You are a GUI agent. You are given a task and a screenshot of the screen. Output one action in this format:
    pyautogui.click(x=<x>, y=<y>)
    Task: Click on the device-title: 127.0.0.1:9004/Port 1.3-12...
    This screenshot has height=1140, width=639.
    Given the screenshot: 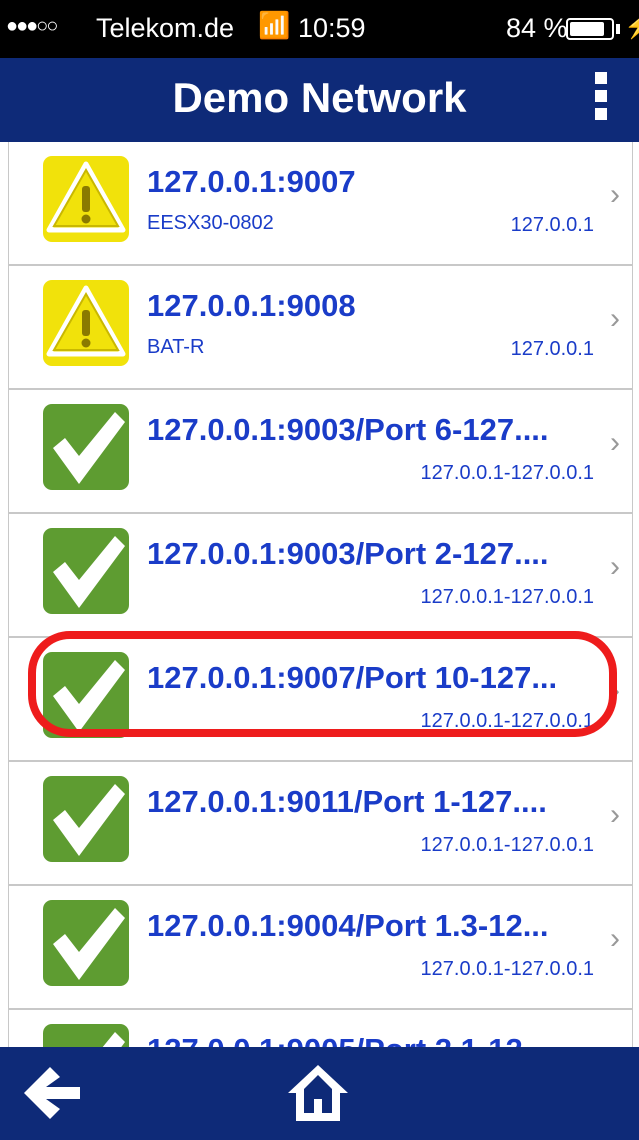 What is the action you would take?
    pyautogui.click(x=348, y=925)
    